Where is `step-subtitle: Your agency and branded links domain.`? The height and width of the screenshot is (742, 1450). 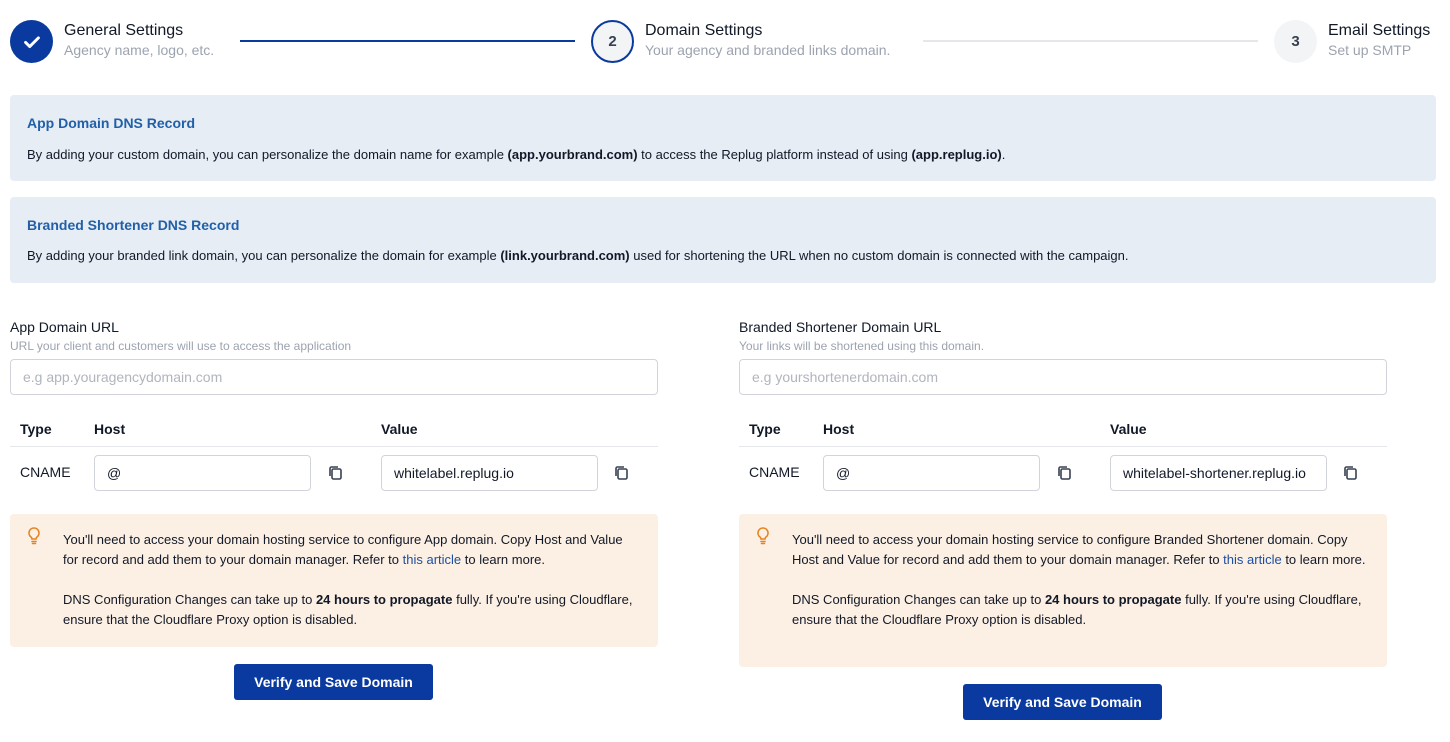
step-subtitle: Your agency and branded links domain. is located at coordinates (768, 50).